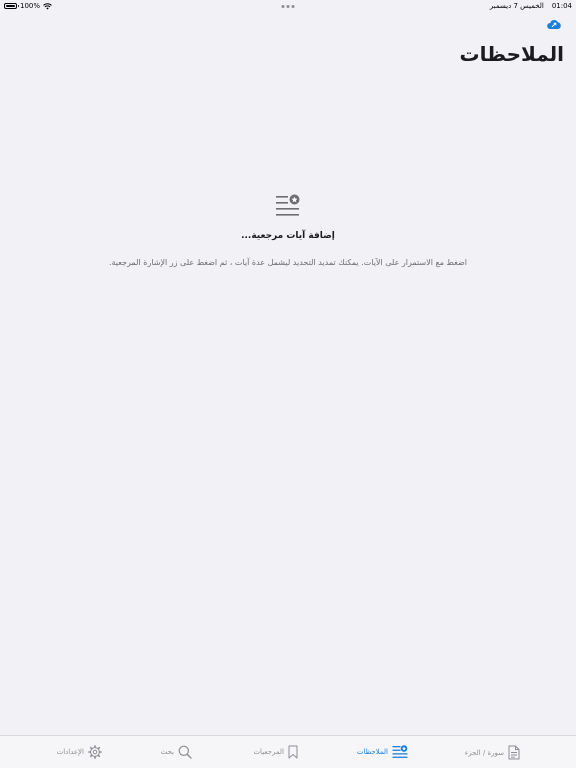 The image size is (576, 768). Describe the element at coordinates (400, 751) in the screenshot. I see `notes-icon` at that location.